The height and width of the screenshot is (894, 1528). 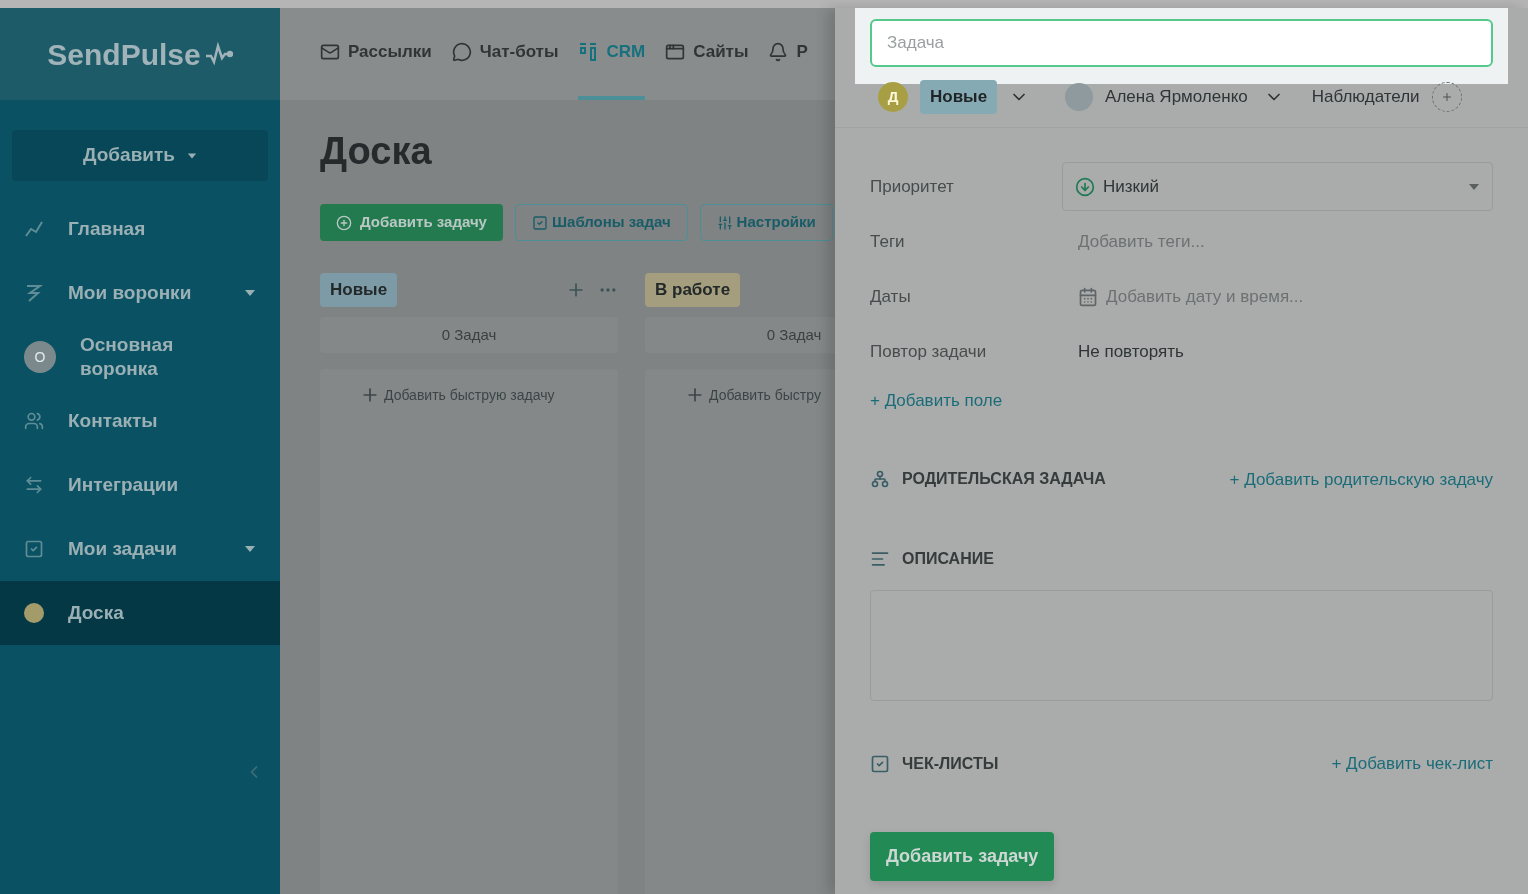 What do you see at coordinates (34, 229) in the screenshot?
I see `chart-line-icon` at bounding box center [34, 229].